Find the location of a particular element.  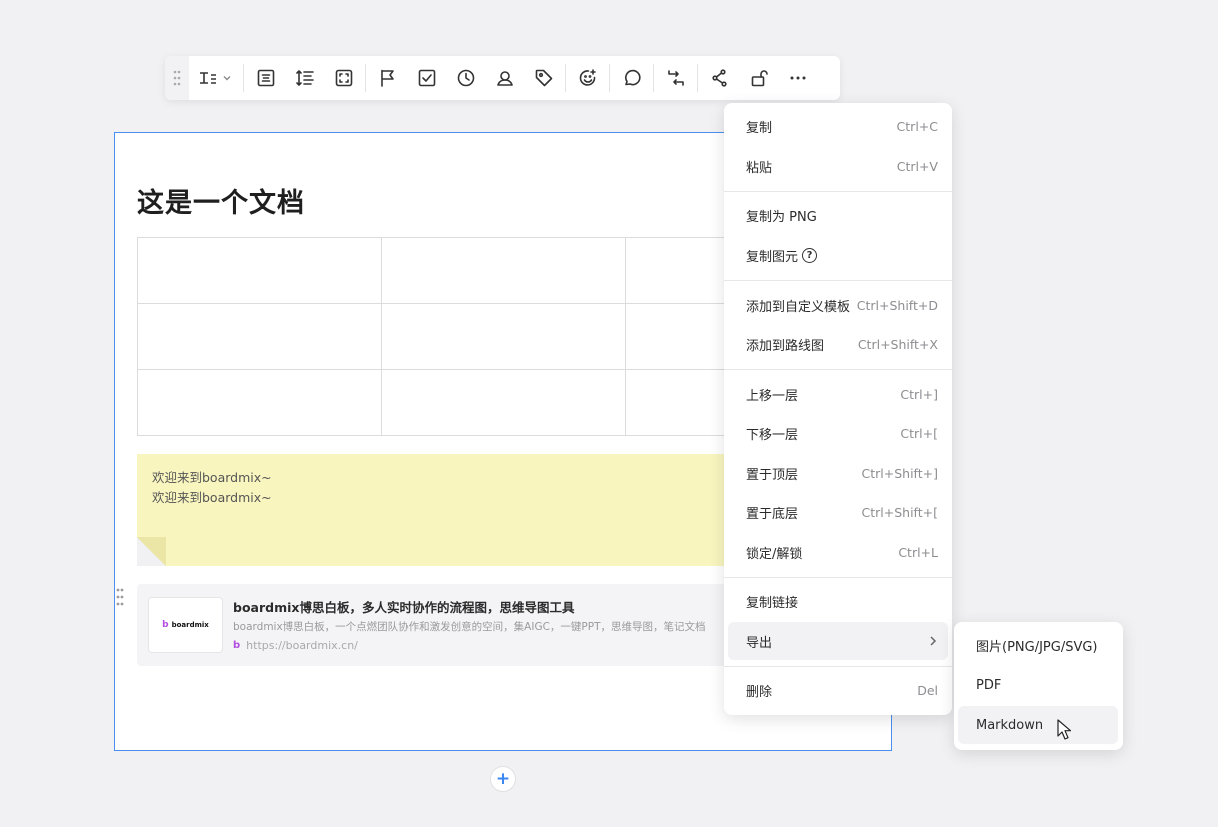

text-style-button is located at coordinates (215, 78).